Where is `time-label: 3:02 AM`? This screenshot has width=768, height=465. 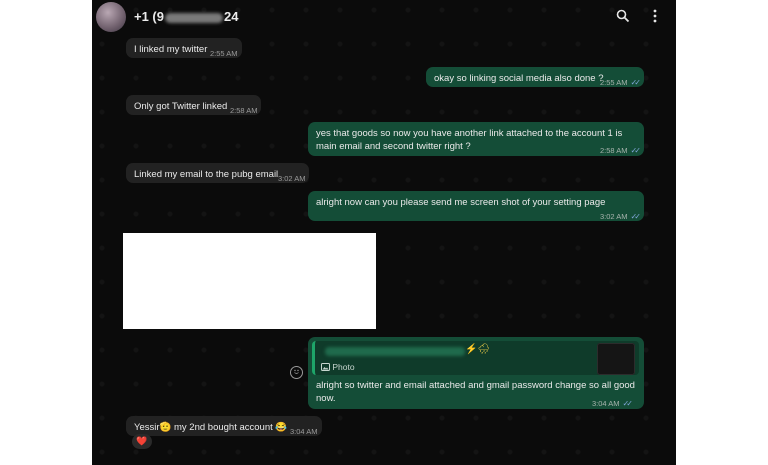 time-label: 3:02 AM is located at coordinates (614, 216).